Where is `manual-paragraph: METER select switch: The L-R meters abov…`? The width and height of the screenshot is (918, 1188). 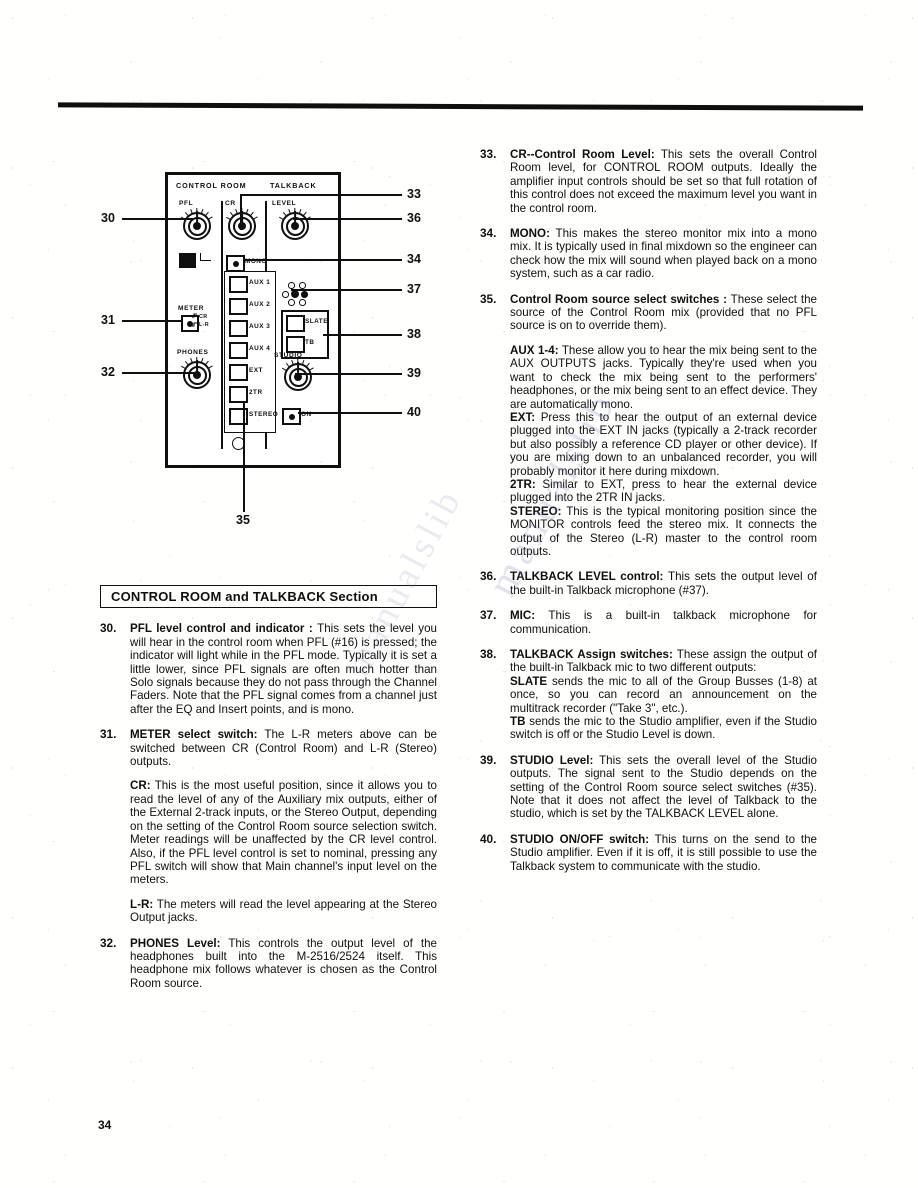 manual-paragraph: METER select switch: The L-R meters abov… is located at coordinates (283, 748).